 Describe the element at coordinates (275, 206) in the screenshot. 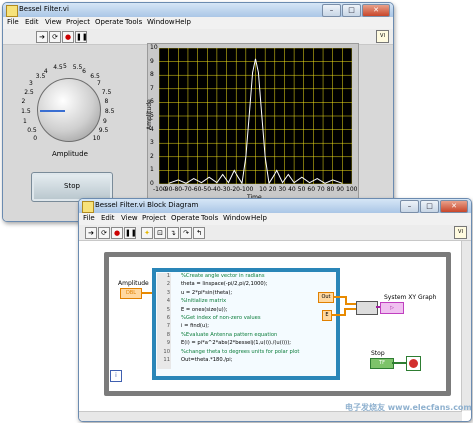

I see `block-diagram-titlebar: Bessel Filter.vi Block Diagram – □ ✕` at that location.